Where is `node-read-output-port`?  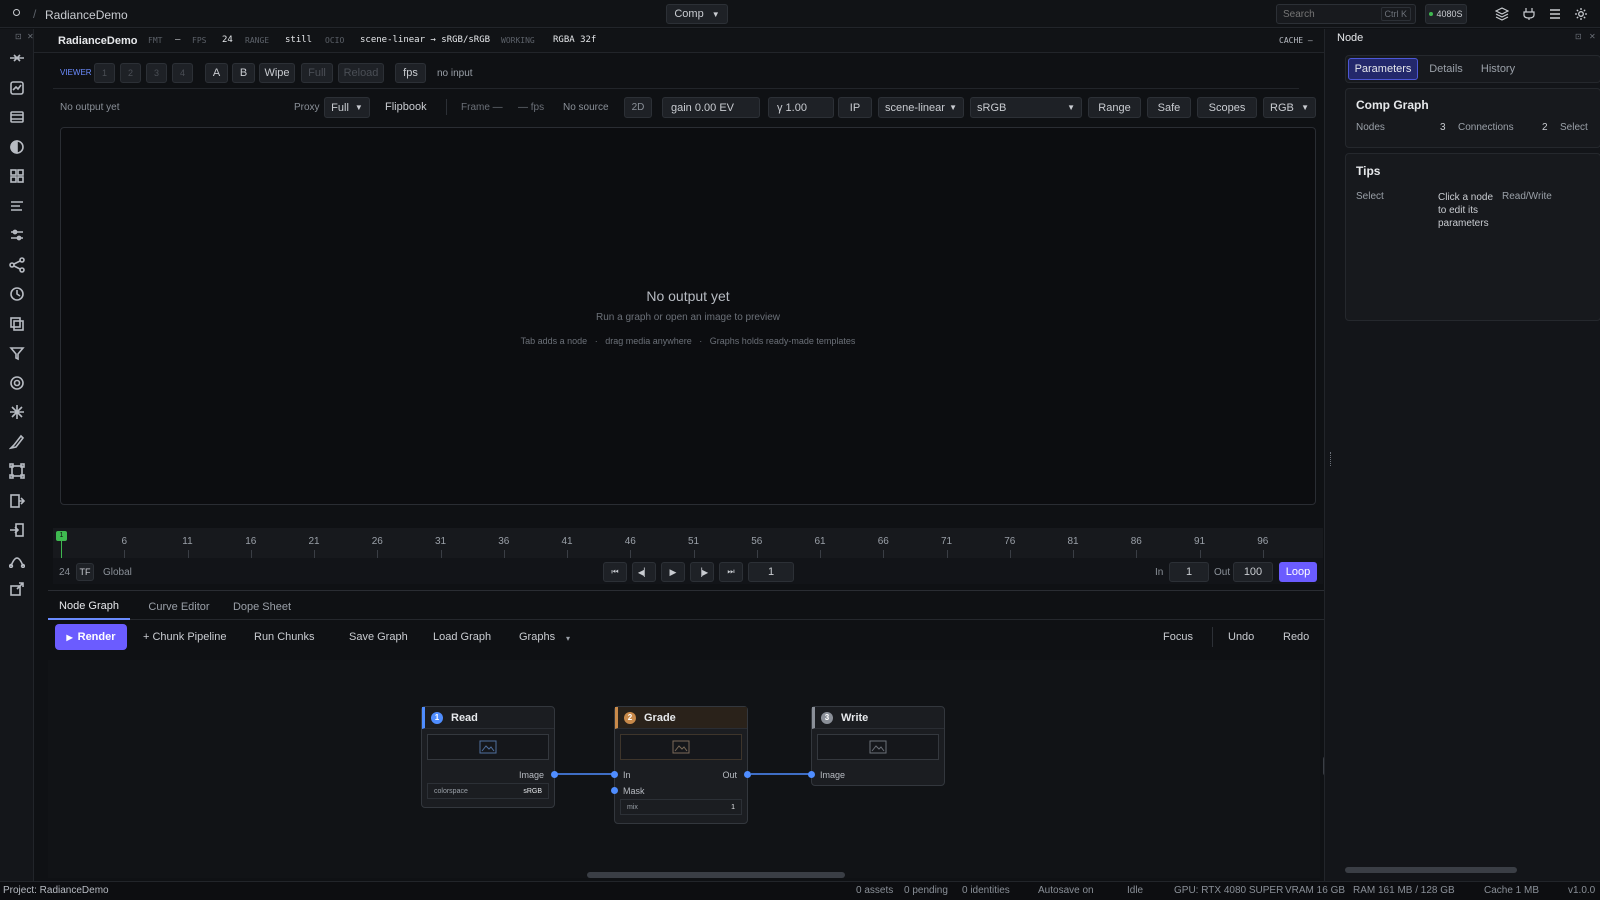
node-read-output-port is located at coordinates (554, 774).